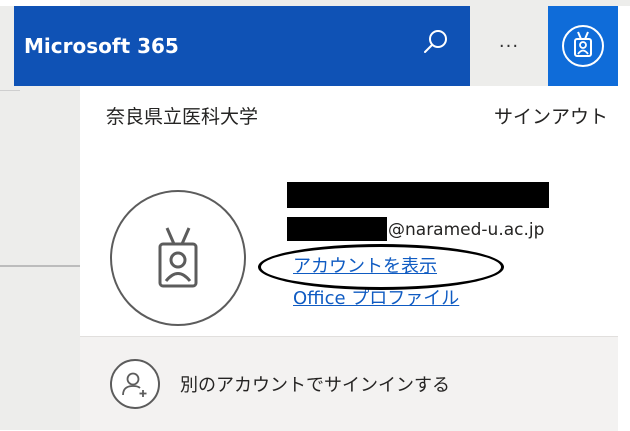 This screenshot has height=431, width=630. I want to click on add-account-label: 別のアカウントでサインインする, so click(315, 385).